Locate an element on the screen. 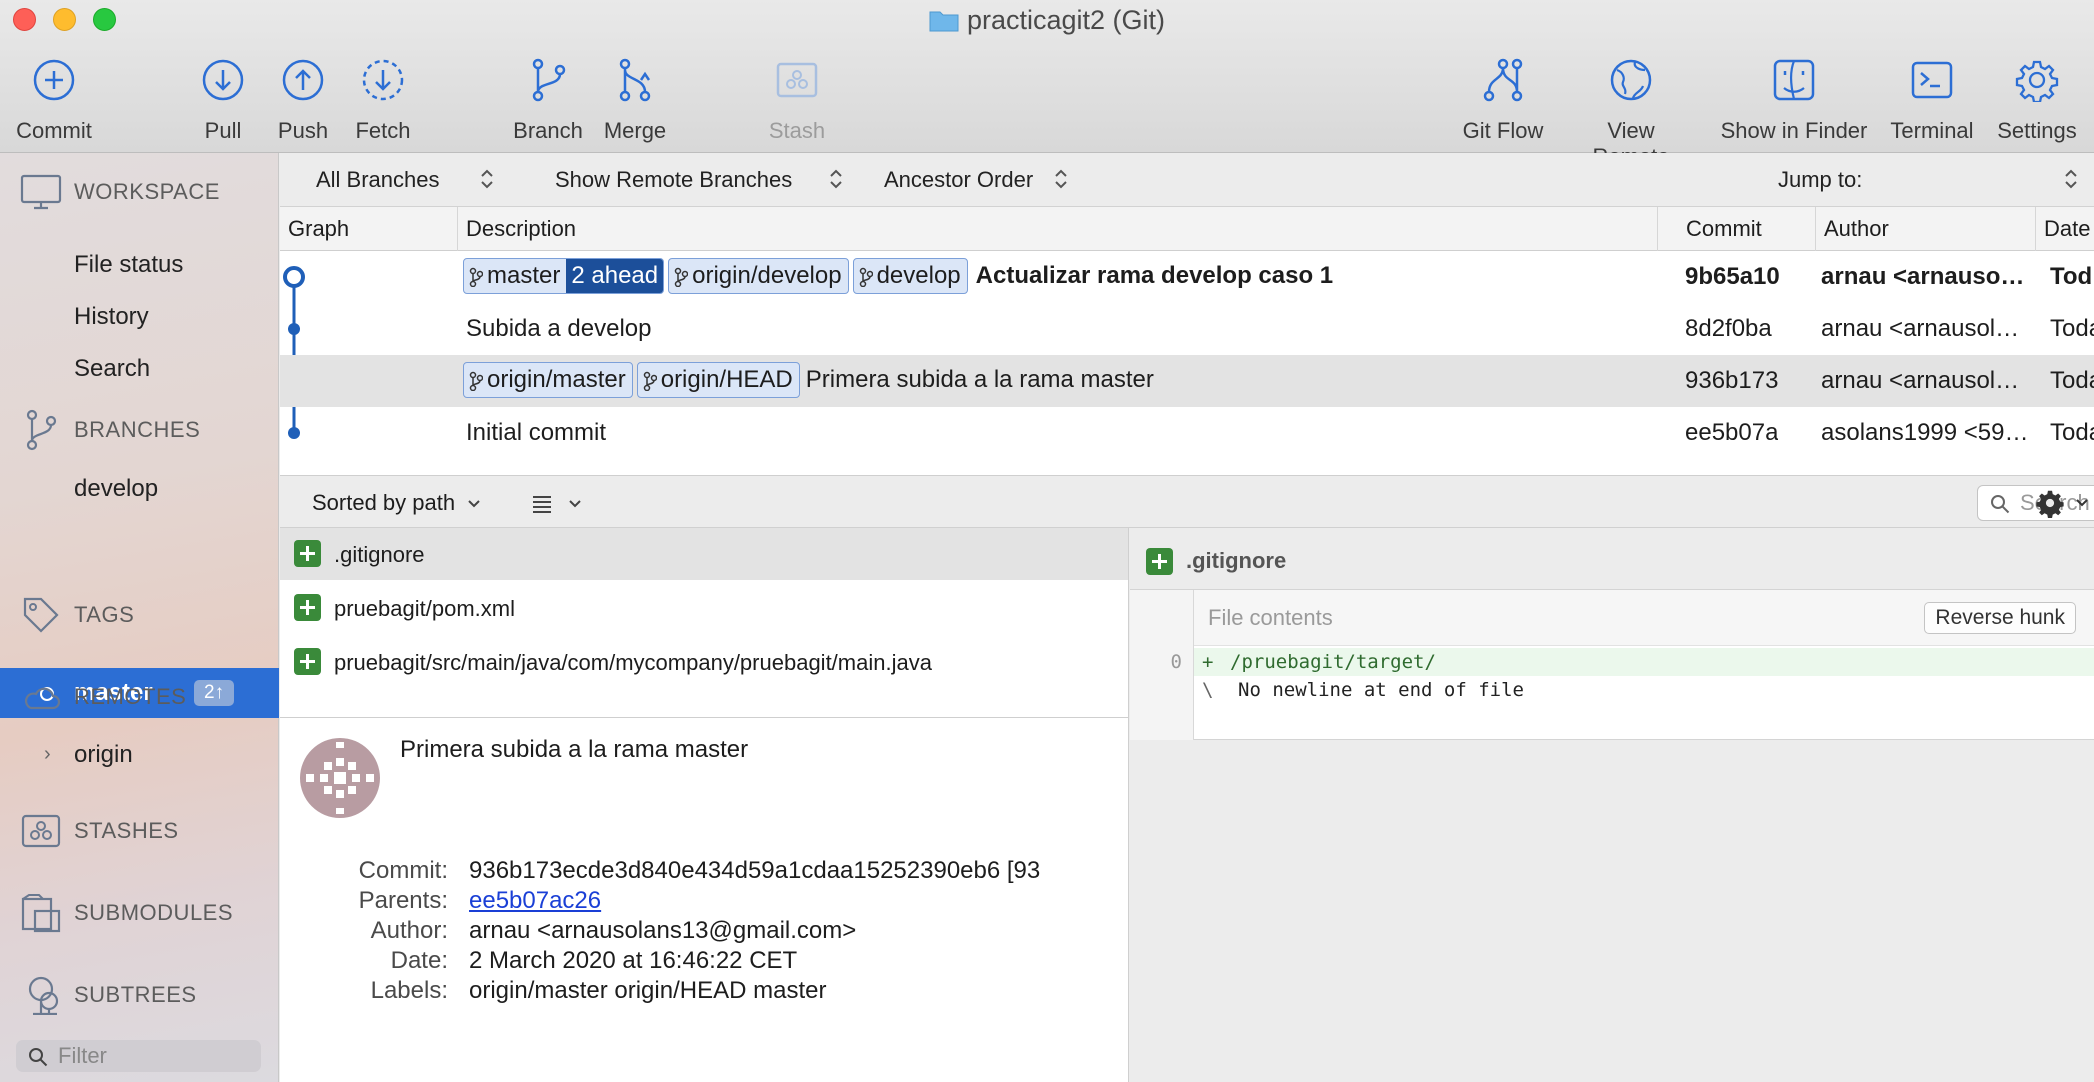  sidebar-item-origin: origin is located at coordinates (103, 755).